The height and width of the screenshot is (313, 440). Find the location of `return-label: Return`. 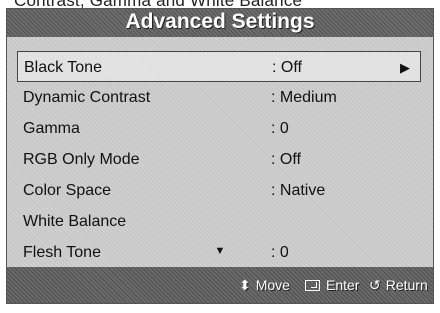

return-label: Return is located at coordinates (406, 285).